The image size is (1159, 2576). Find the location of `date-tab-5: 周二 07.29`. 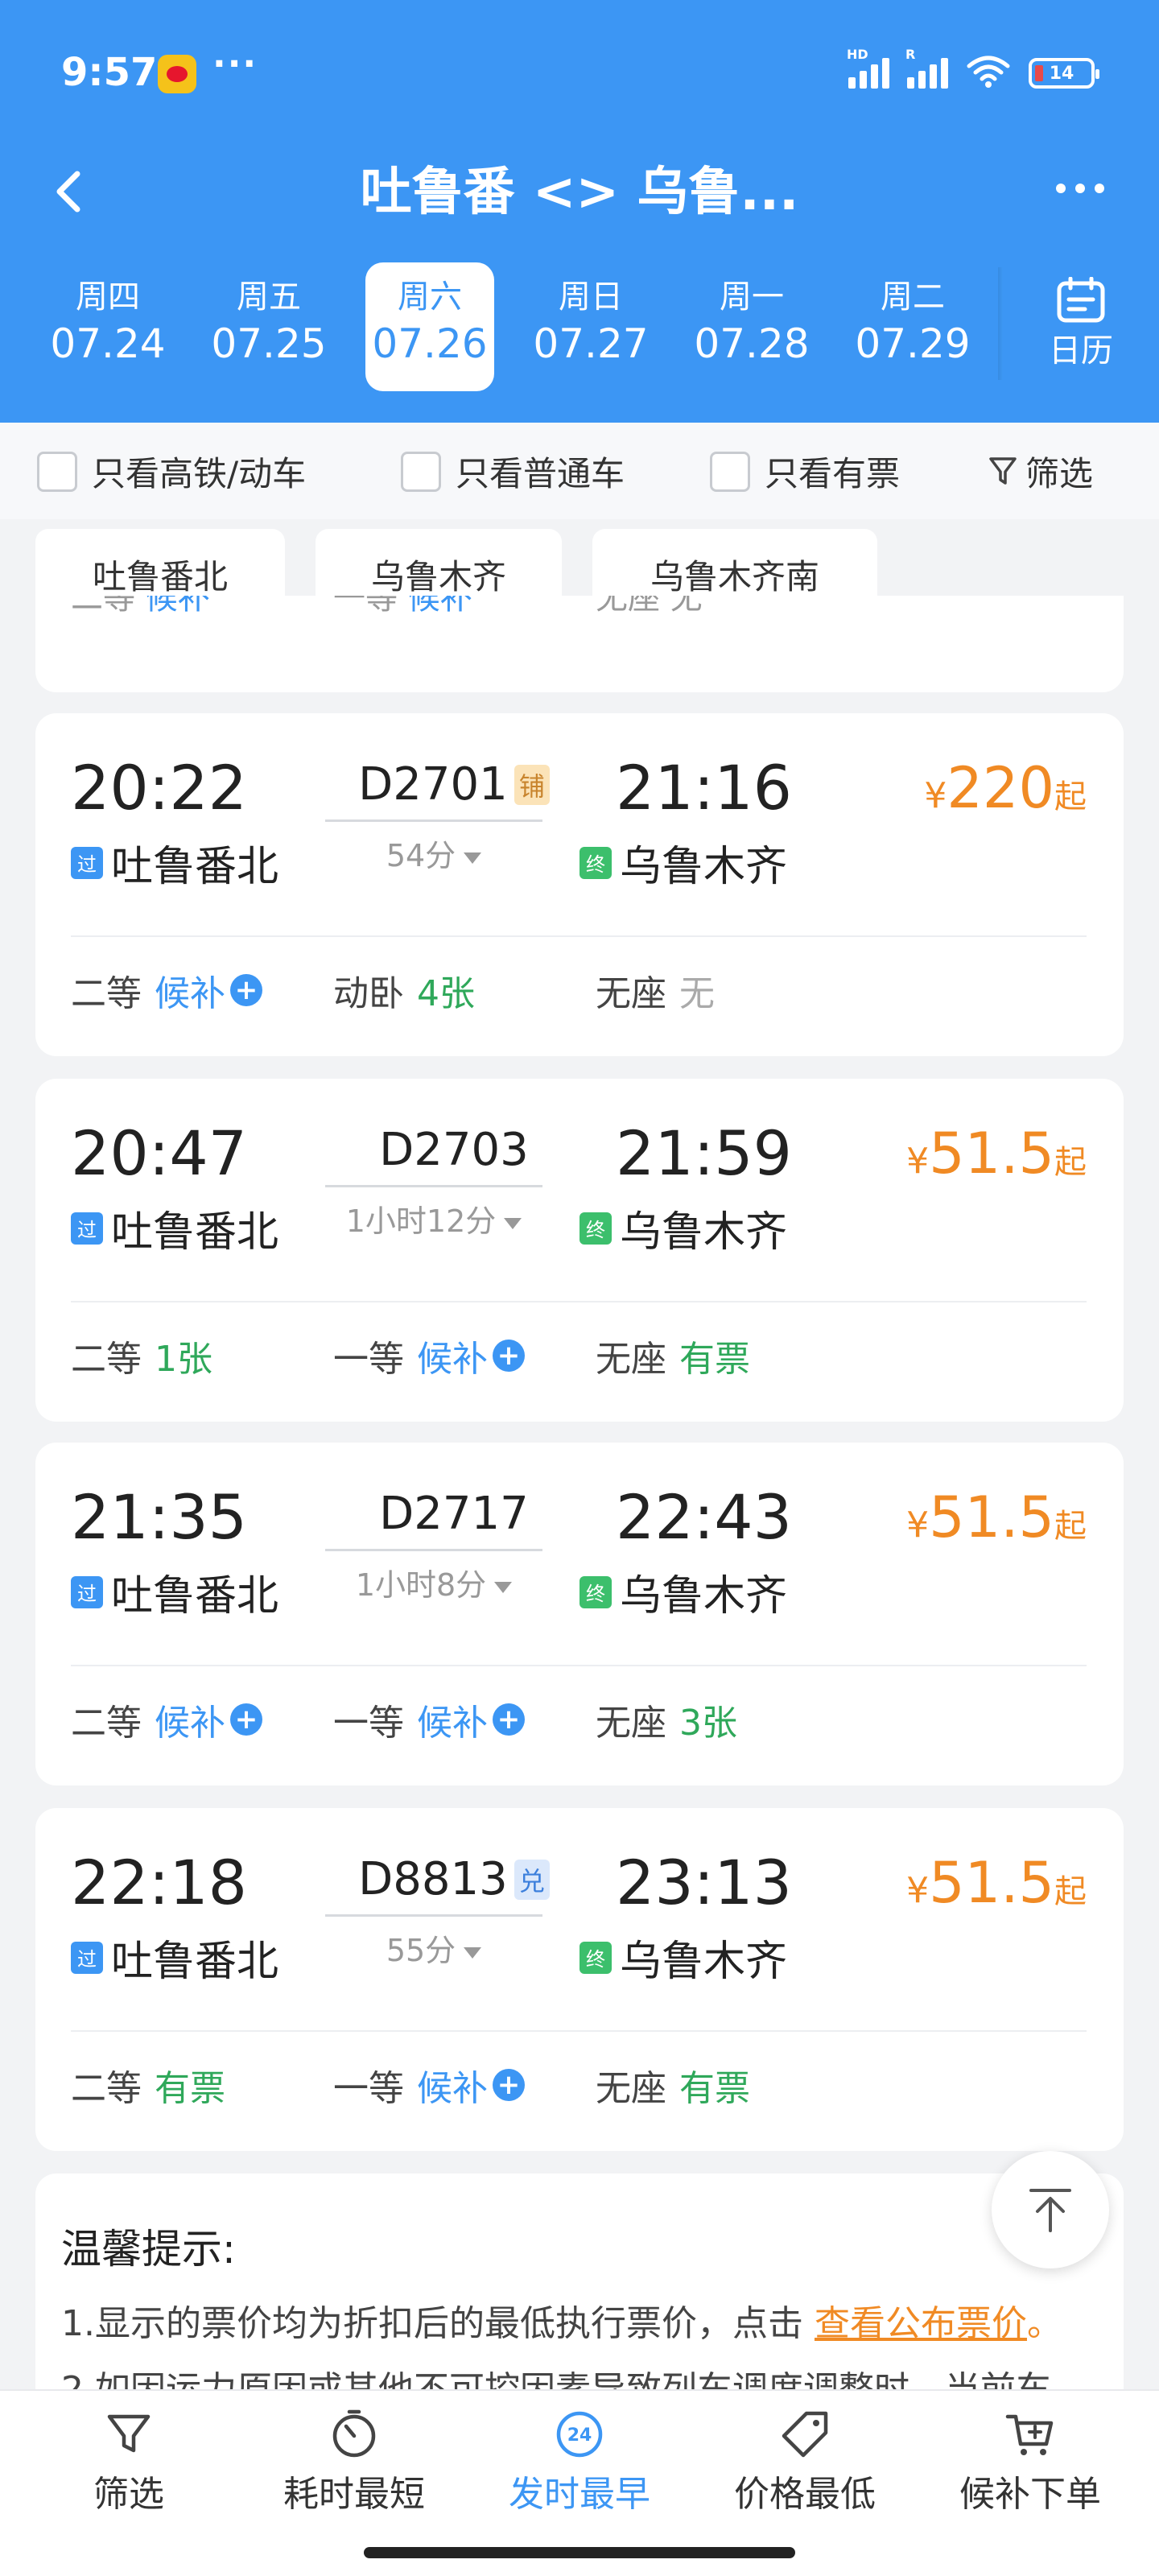

date-tab-5: 周二 07.29 is located at coordinates (912, 326).